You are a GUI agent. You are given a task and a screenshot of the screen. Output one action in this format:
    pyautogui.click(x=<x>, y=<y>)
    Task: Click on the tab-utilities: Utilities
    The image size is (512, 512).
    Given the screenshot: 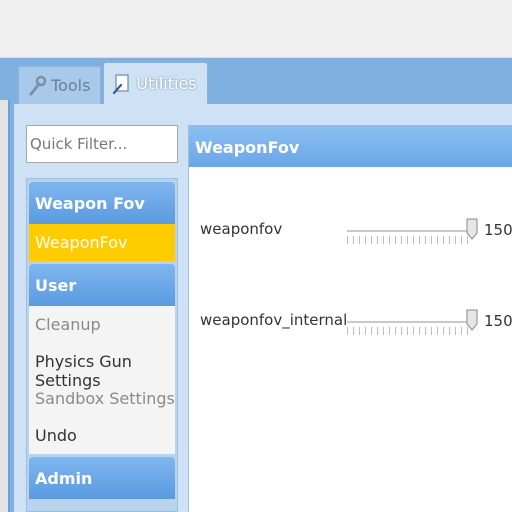 What is the action you would take?
    pyautogui.click(x=155, y=83)
    